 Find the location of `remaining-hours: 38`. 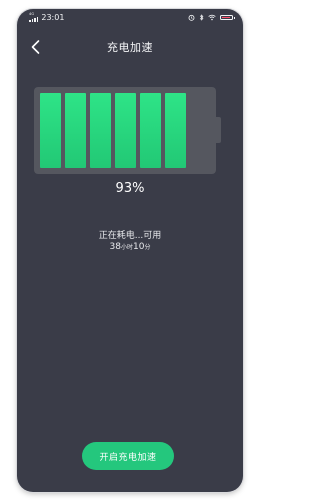

remaining-hours: 38 is located at coordinates (115, 247).